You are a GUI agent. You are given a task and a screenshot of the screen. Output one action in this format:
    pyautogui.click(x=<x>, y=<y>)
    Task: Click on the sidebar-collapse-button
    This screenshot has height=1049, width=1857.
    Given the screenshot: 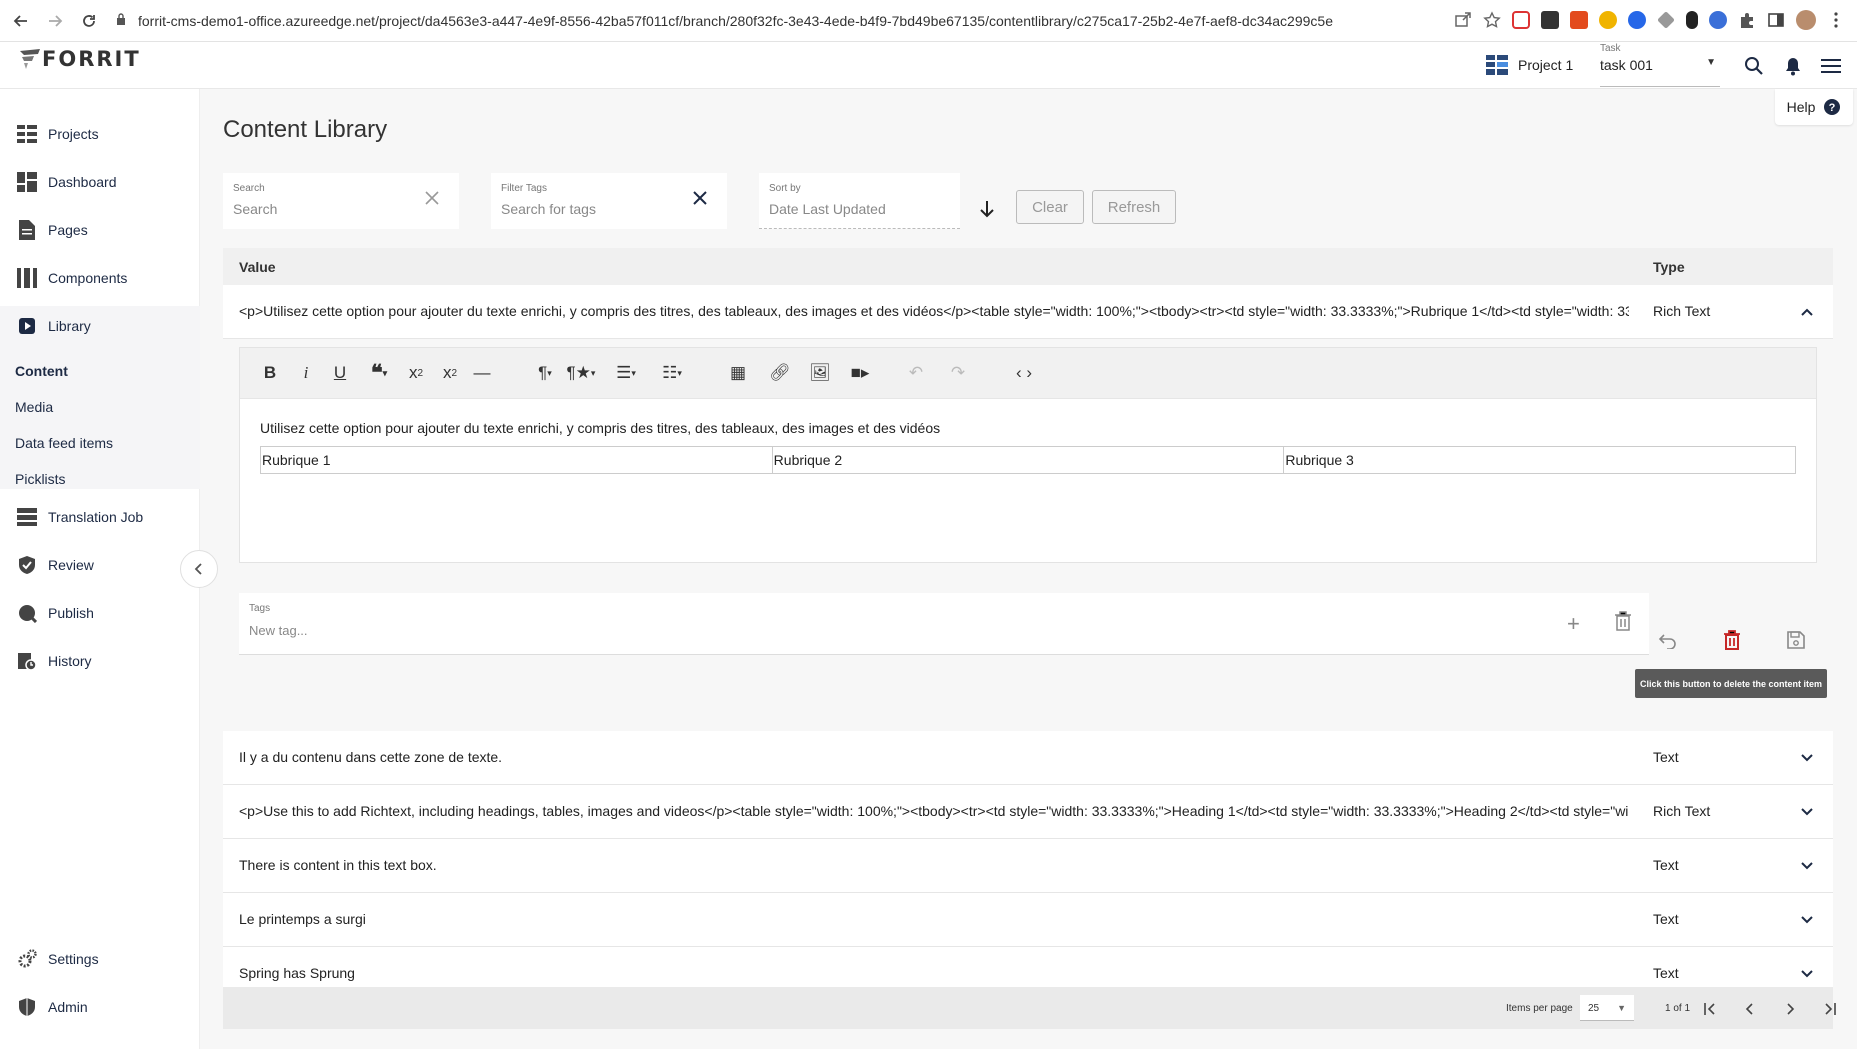 What is the action you would take?
    pyautogui.click(x=199, y=569)
    